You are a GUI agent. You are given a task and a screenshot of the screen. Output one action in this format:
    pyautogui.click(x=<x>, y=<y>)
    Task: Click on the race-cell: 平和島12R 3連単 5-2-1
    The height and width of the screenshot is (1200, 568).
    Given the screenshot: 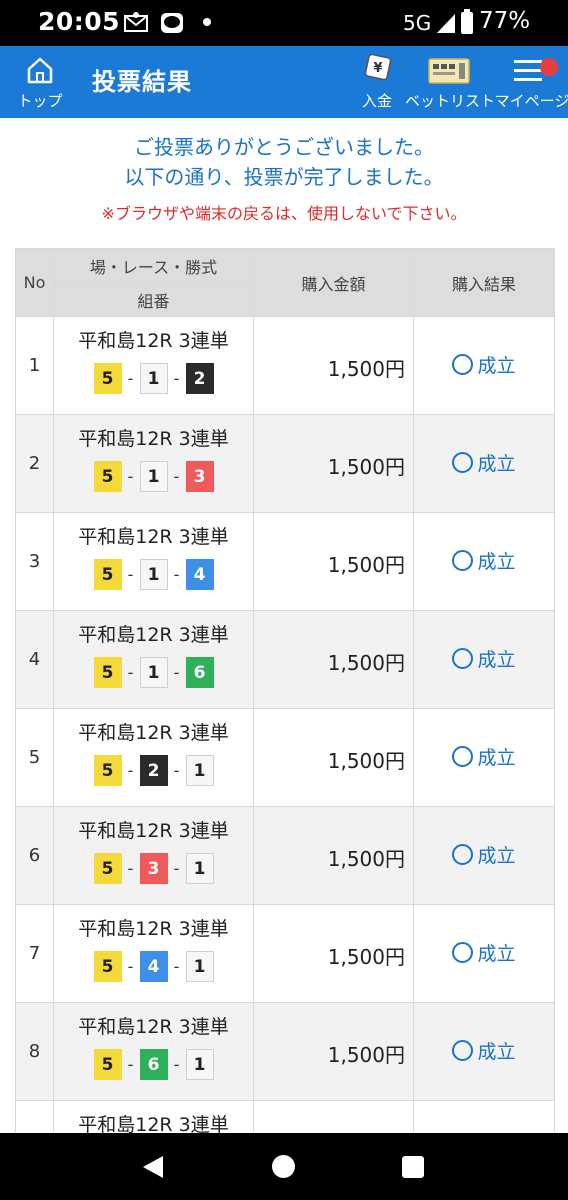 What is the action you would take?
    pyautogui.click(x=153, y=757)
    